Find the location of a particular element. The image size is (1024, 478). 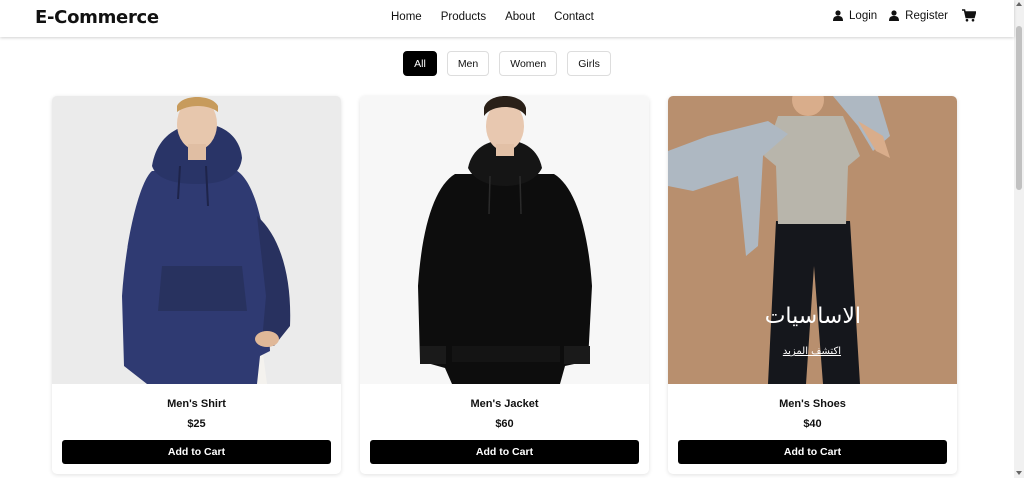

product-name: Men's Jacket is located at coordinates (504, 404).